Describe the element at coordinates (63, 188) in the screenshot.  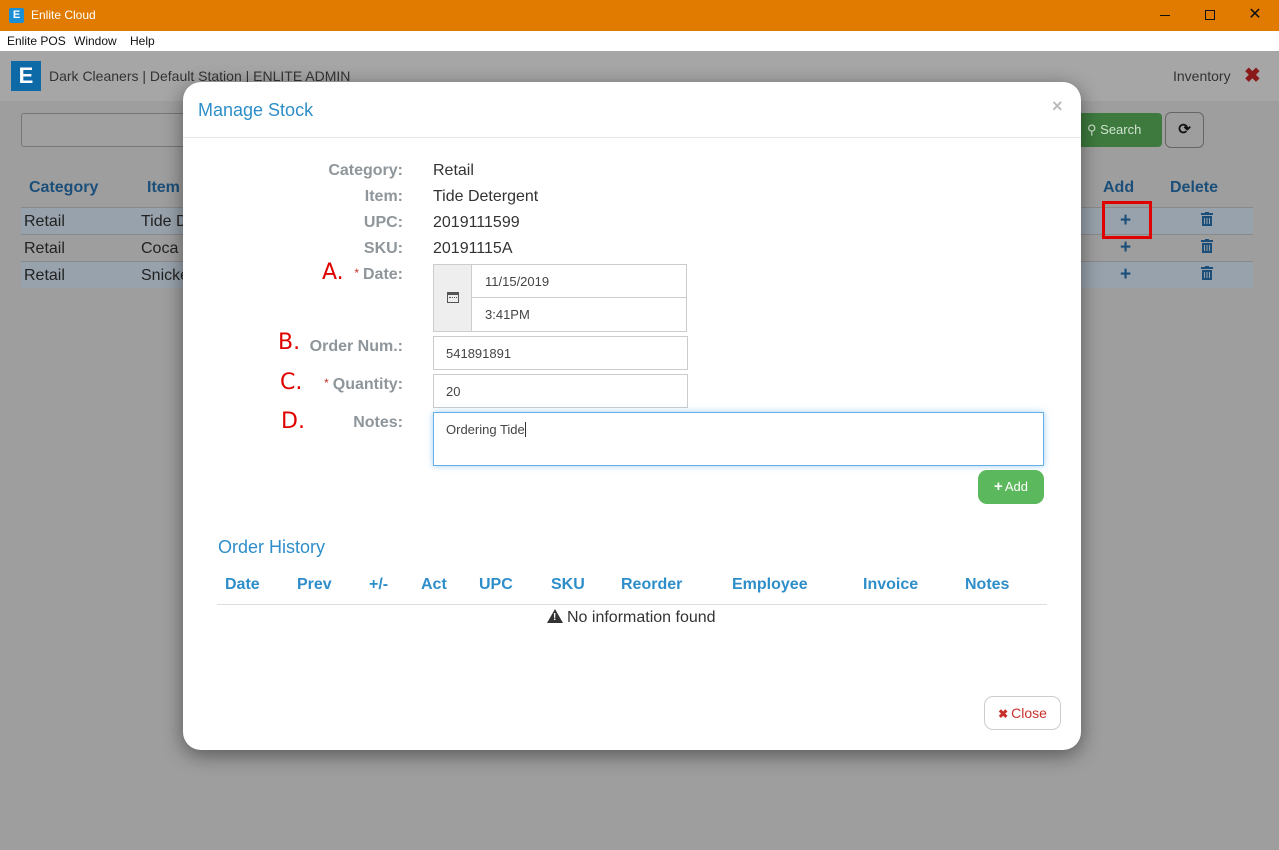
I see `column-header-category: Category` at that location.